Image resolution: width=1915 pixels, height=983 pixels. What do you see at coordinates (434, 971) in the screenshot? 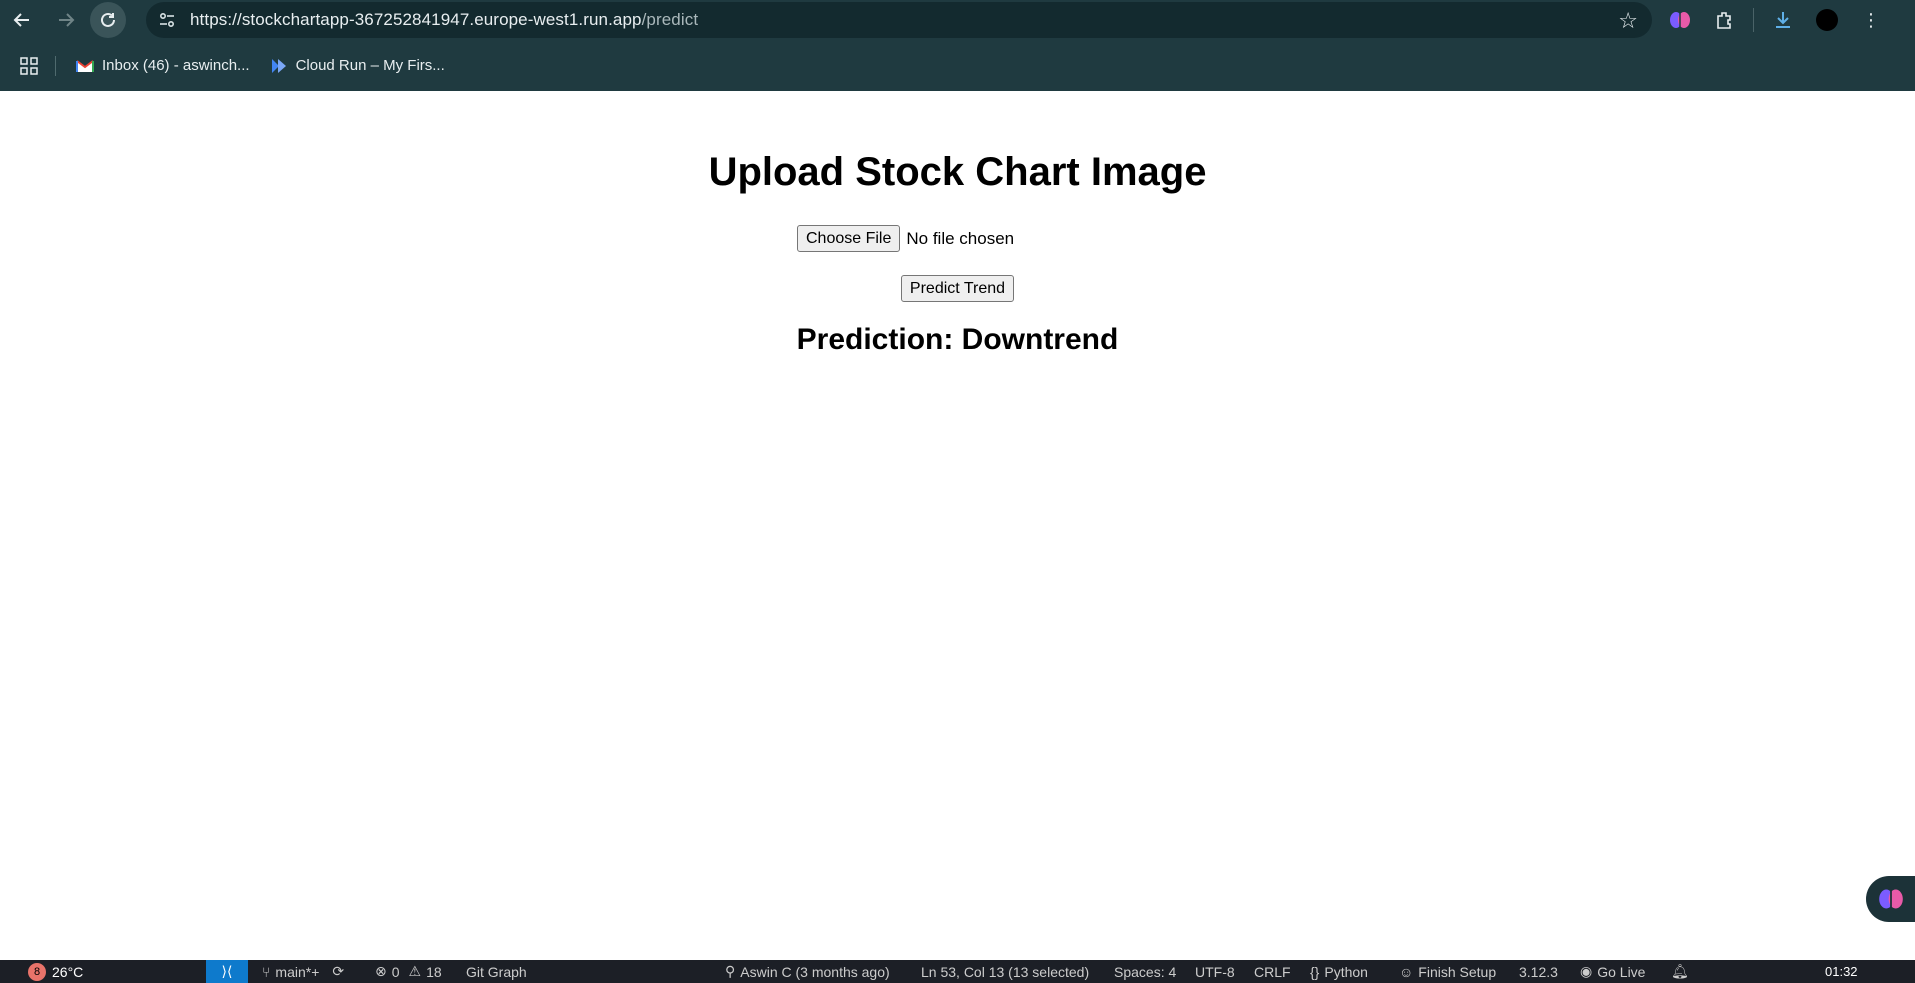
I see `warning-count: 18` at bounding box center [434, 971].